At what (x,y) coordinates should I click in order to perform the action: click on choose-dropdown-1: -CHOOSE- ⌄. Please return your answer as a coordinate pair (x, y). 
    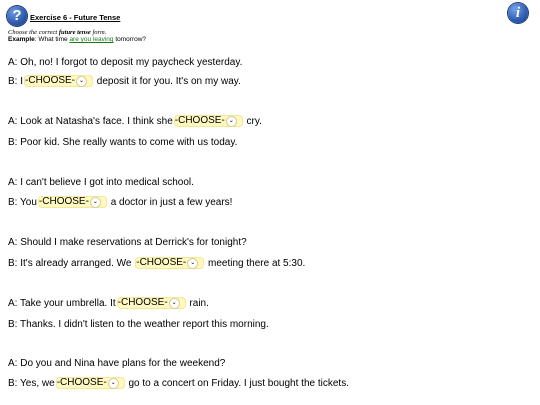
    Looking at the image, I should click on (59, 81).